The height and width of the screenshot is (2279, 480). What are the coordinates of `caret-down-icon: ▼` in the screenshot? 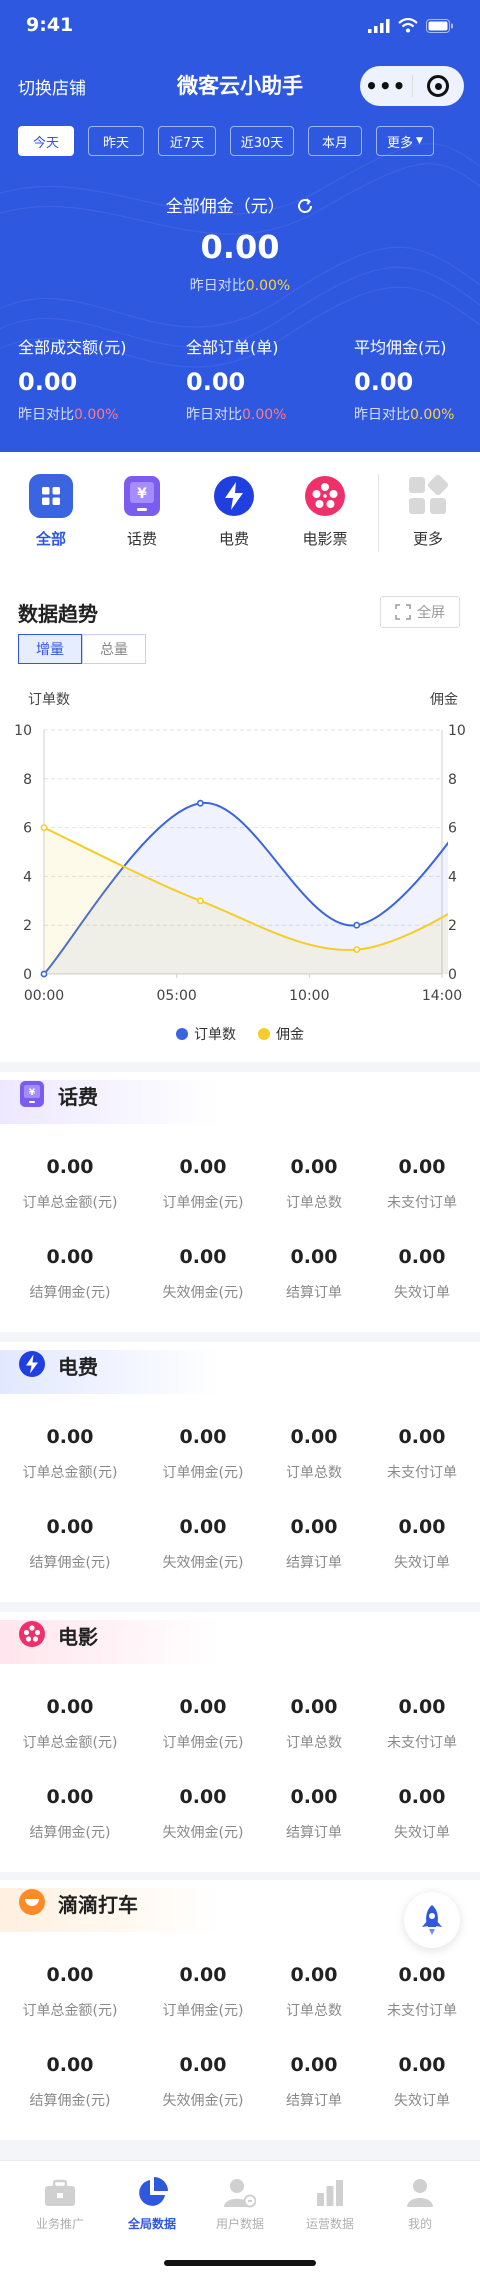 It's located at (419, 141).